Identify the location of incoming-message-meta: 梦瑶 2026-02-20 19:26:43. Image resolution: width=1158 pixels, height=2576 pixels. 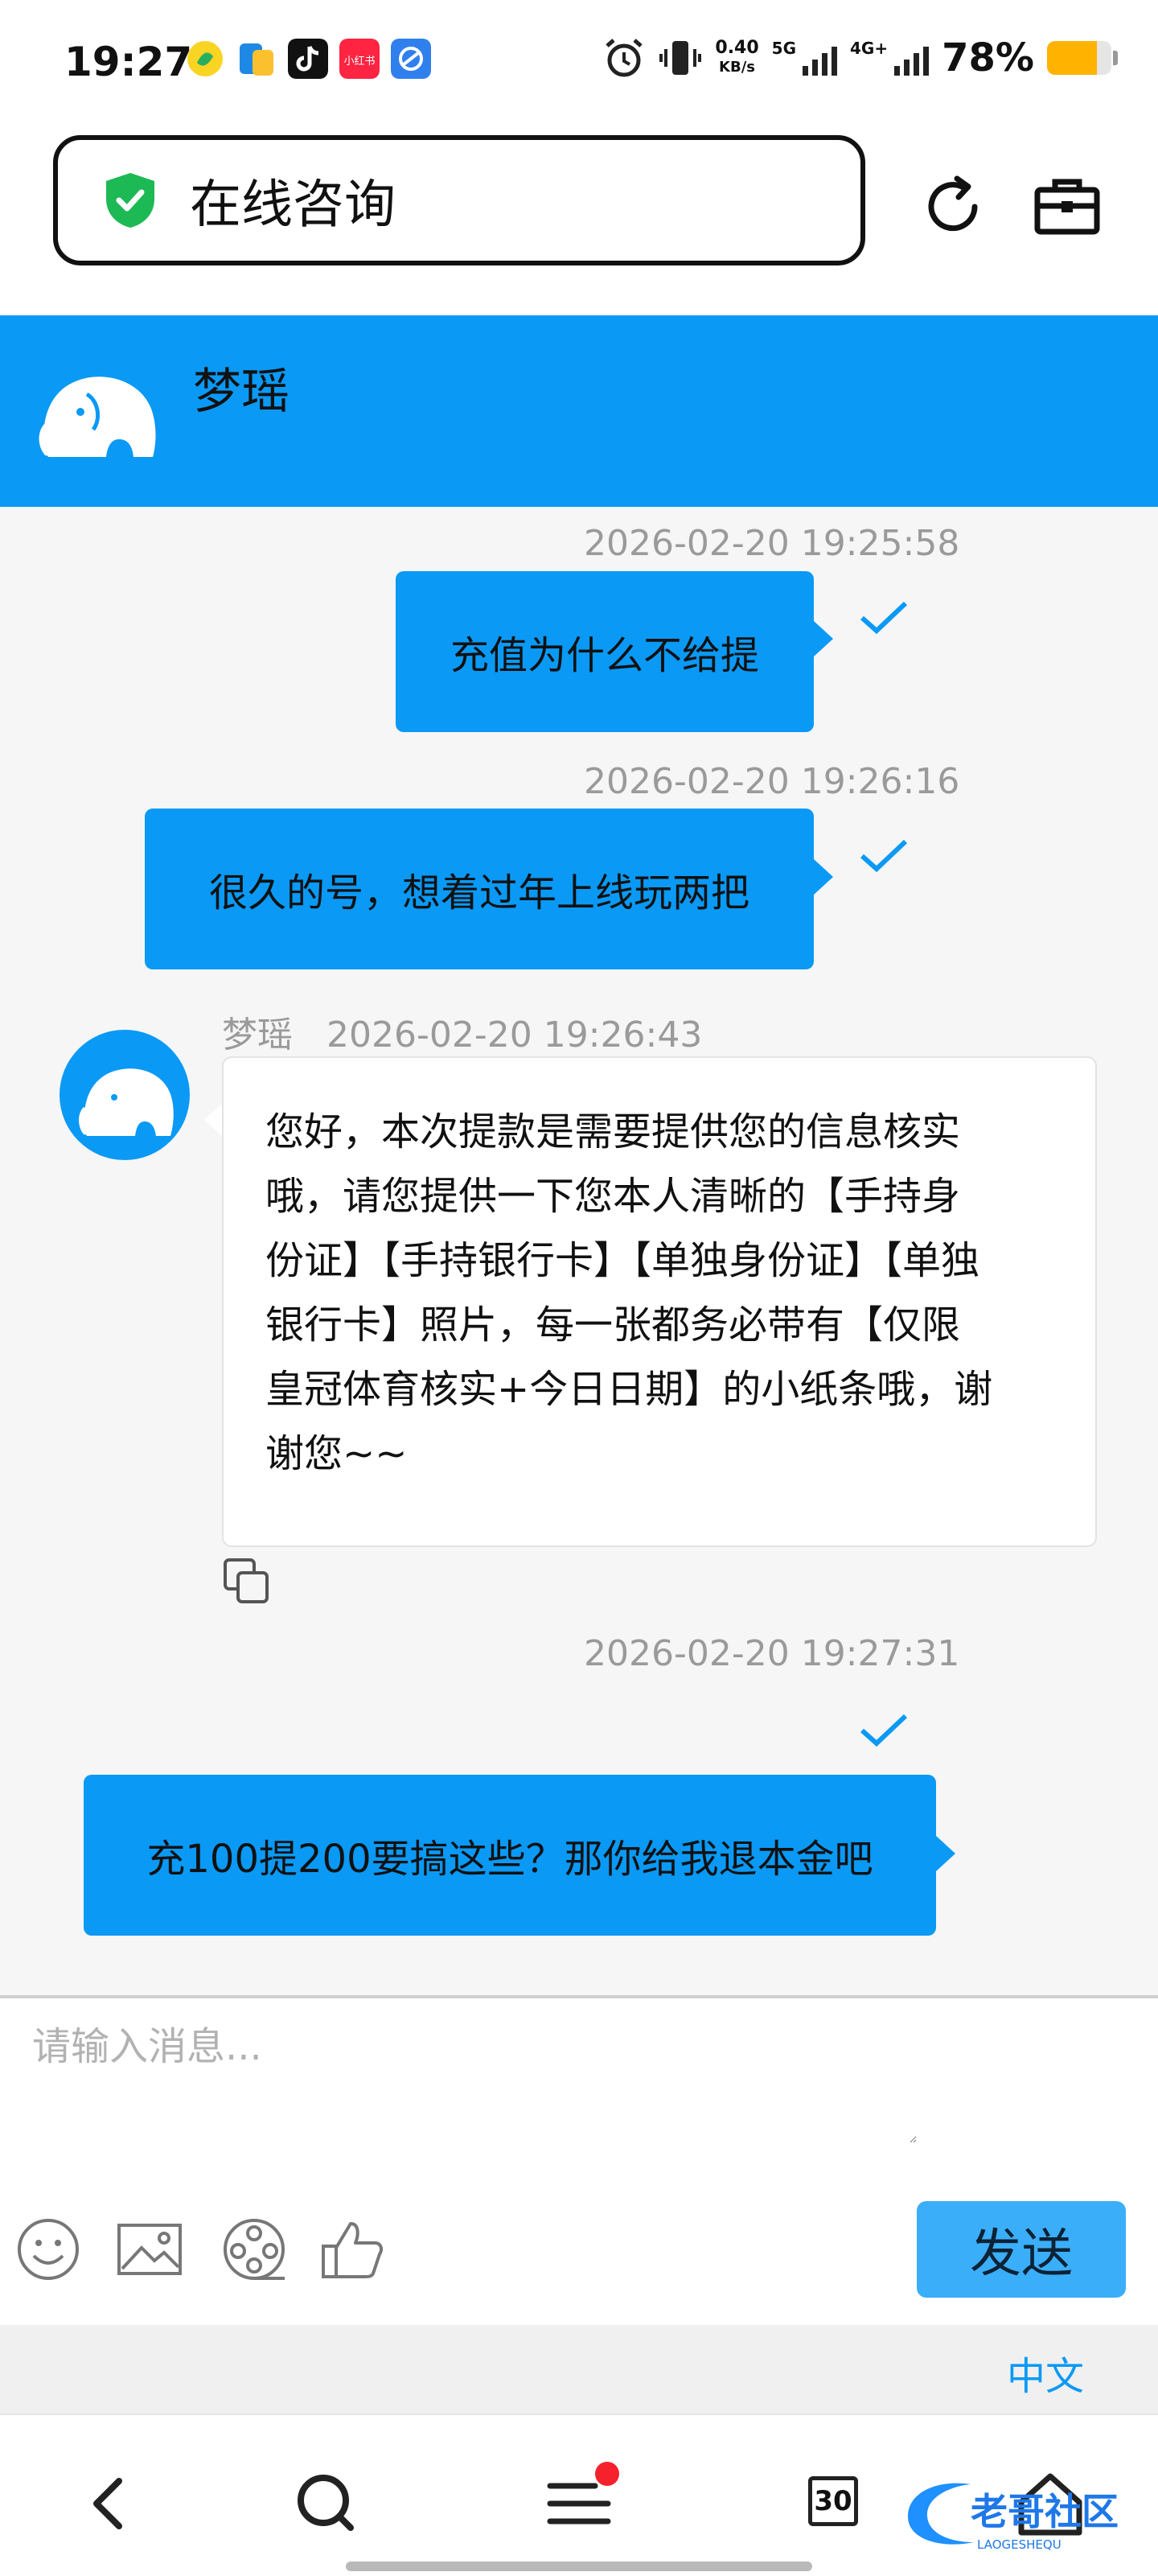
(462, 1031).